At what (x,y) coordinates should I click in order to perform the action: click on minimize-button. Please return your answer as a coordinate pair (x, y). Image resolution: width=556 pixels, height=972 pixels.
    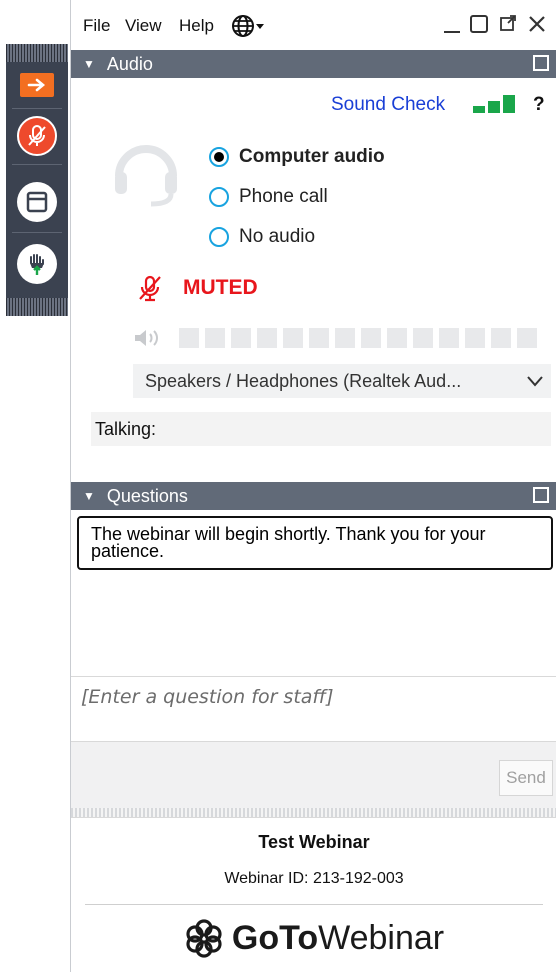
    Looking at the image, I should click on (452, 27).